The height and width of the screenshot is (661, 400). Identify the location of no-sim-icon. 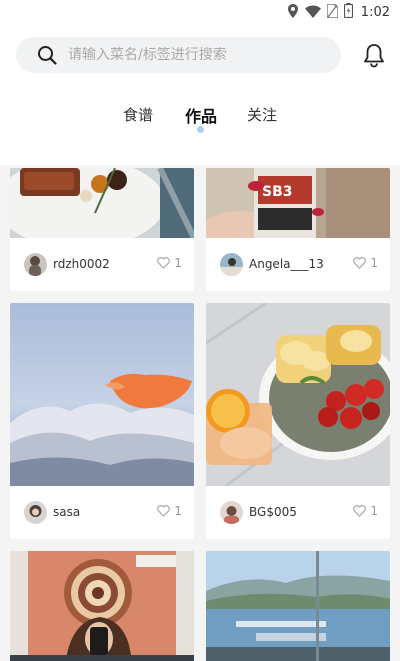
(332, 12).